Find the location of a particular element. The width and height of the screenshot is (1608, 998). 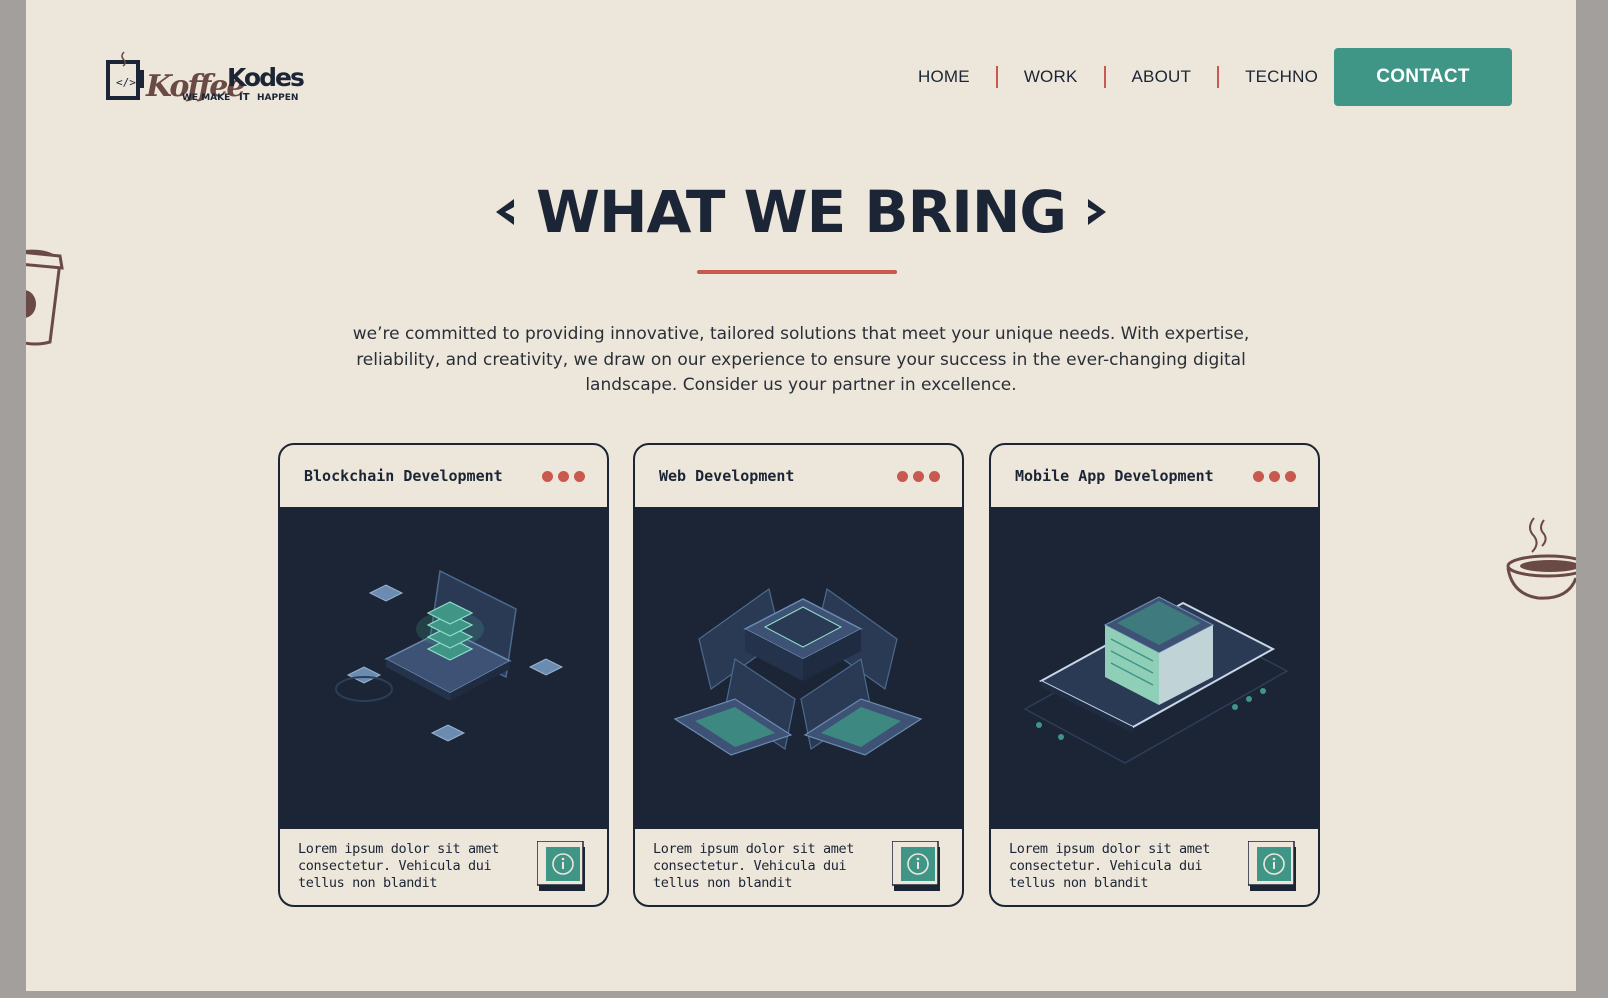

chevron-right-icon is located at coordinates (1097, 212).